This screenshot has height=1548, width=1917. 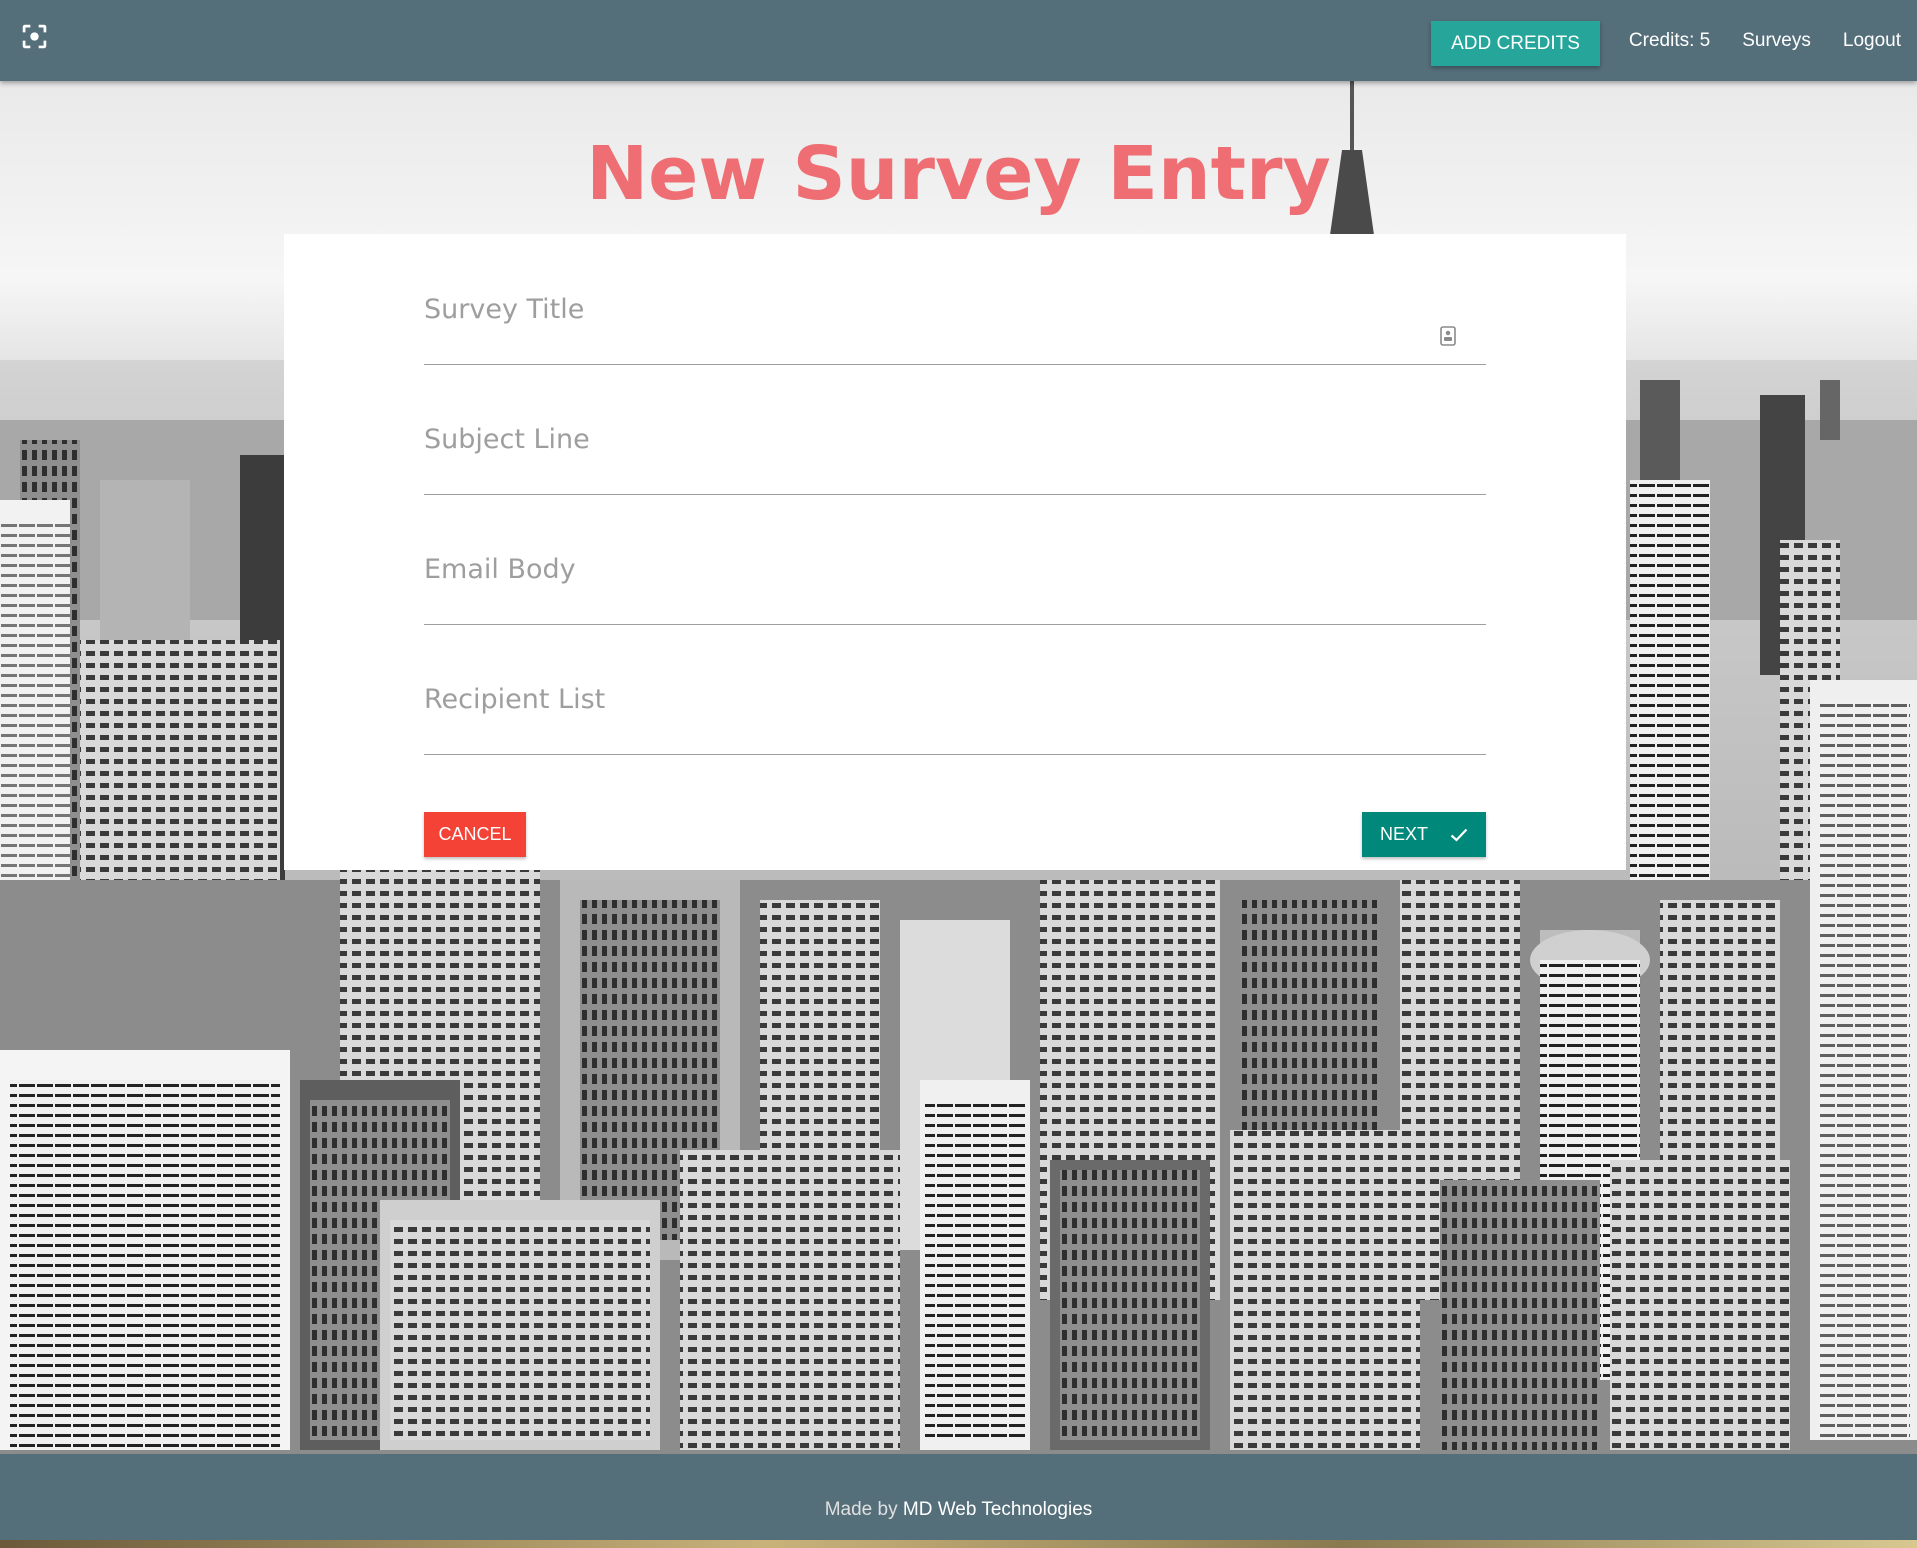 I want to click on surveys-link: Surveys, so click(x=1776, y=40).